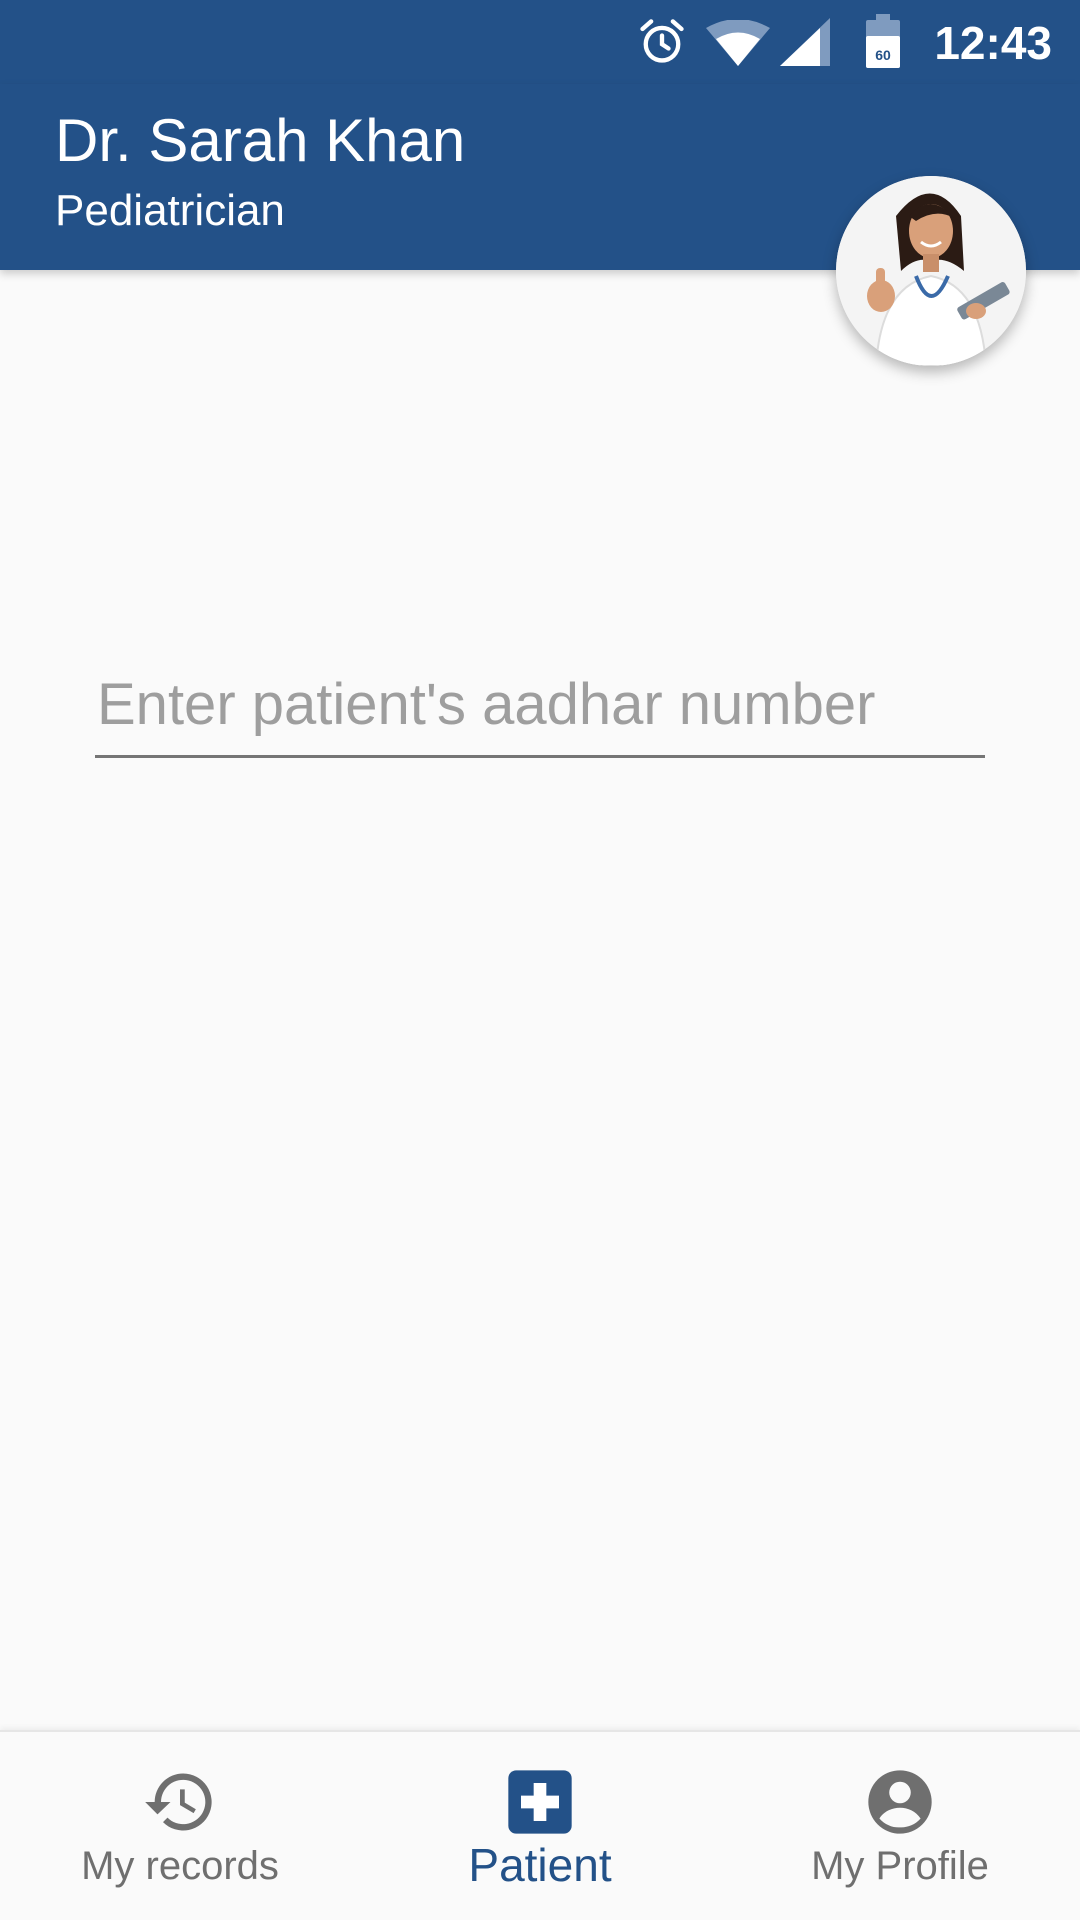 The width and height of the screenshot is (1080, 1920). What do you see at coordinates (900, 1866) in the screenshot?
I see `nav-my-profile-label: My Profile` at bounding box center [900, 1866].